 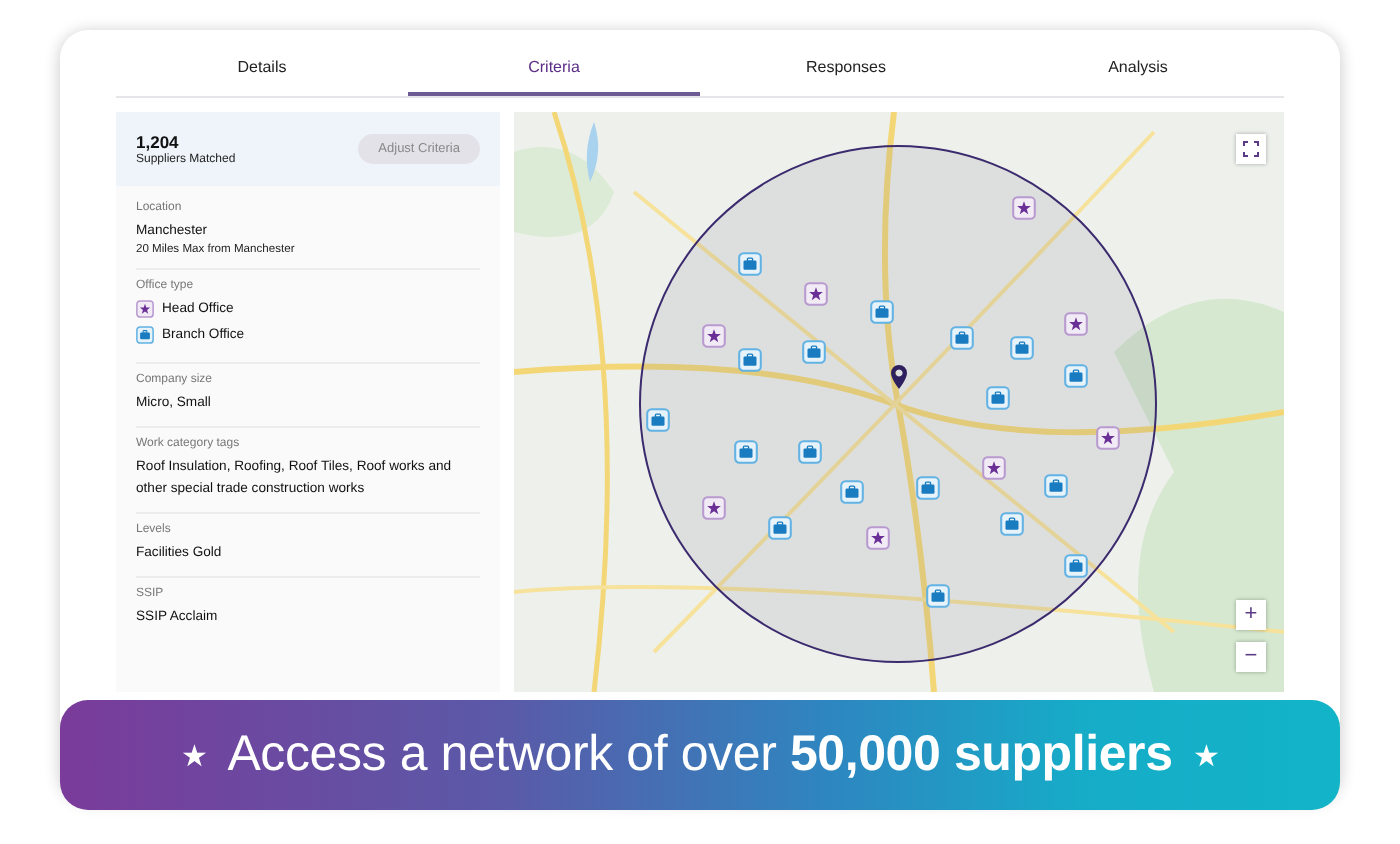 I want to click on zoom-in-button: +, so click(x=1251, y=615).